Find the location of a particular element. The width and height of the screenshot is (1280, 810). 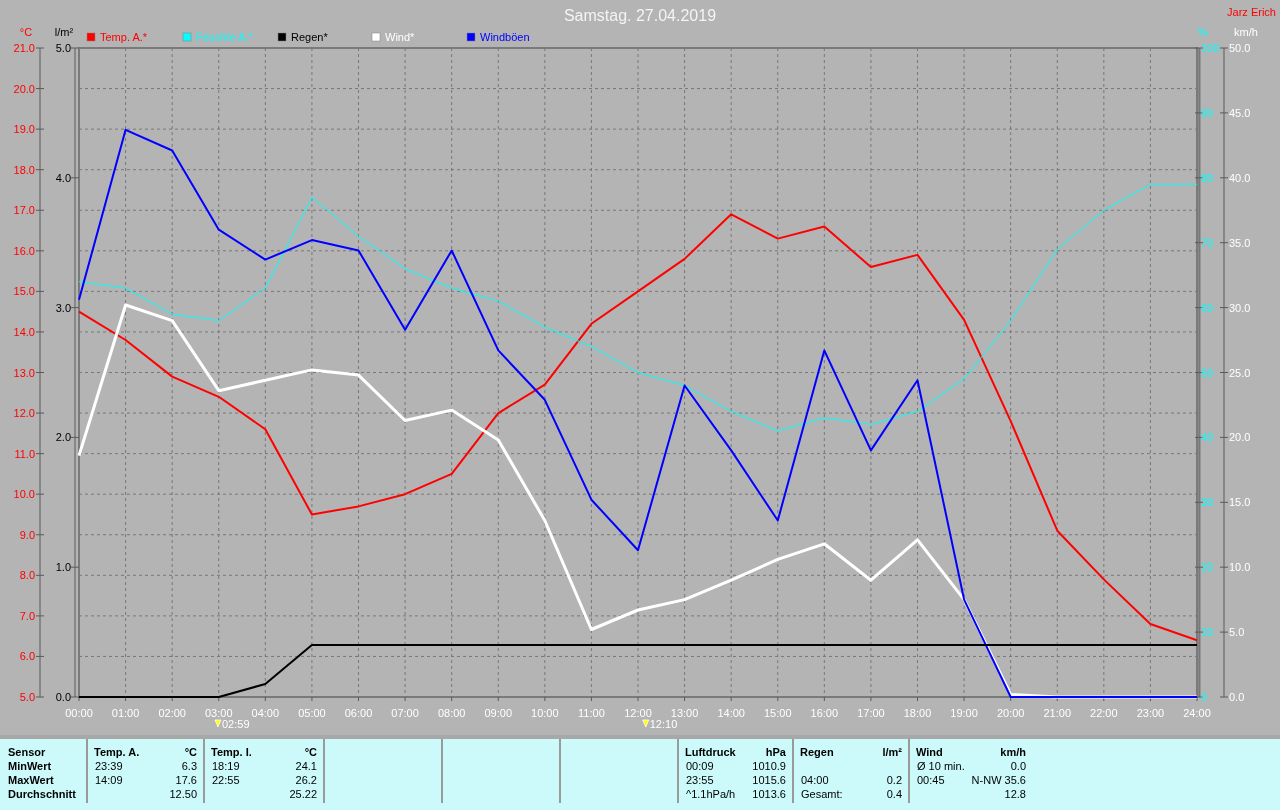

axis-tick-label: 13.0 is located at coordinates (24, 372).